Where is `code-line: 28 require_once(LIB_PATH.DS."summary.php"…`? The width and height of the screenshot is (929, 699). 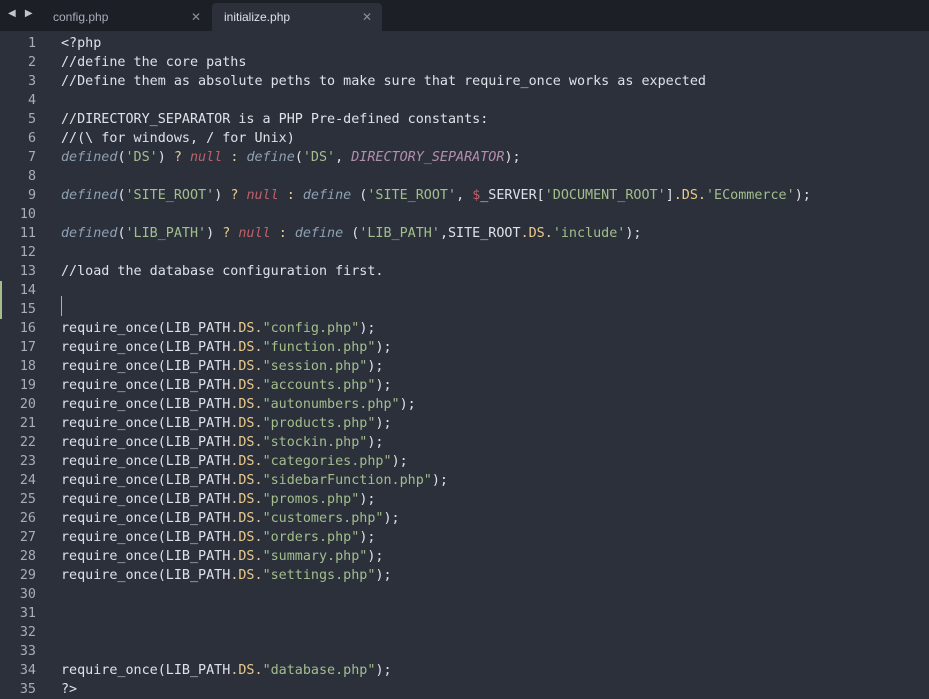
code-line: 28 require_once(LIB_PATH.DS."summary.php"… is located at coordinates (464, 556).